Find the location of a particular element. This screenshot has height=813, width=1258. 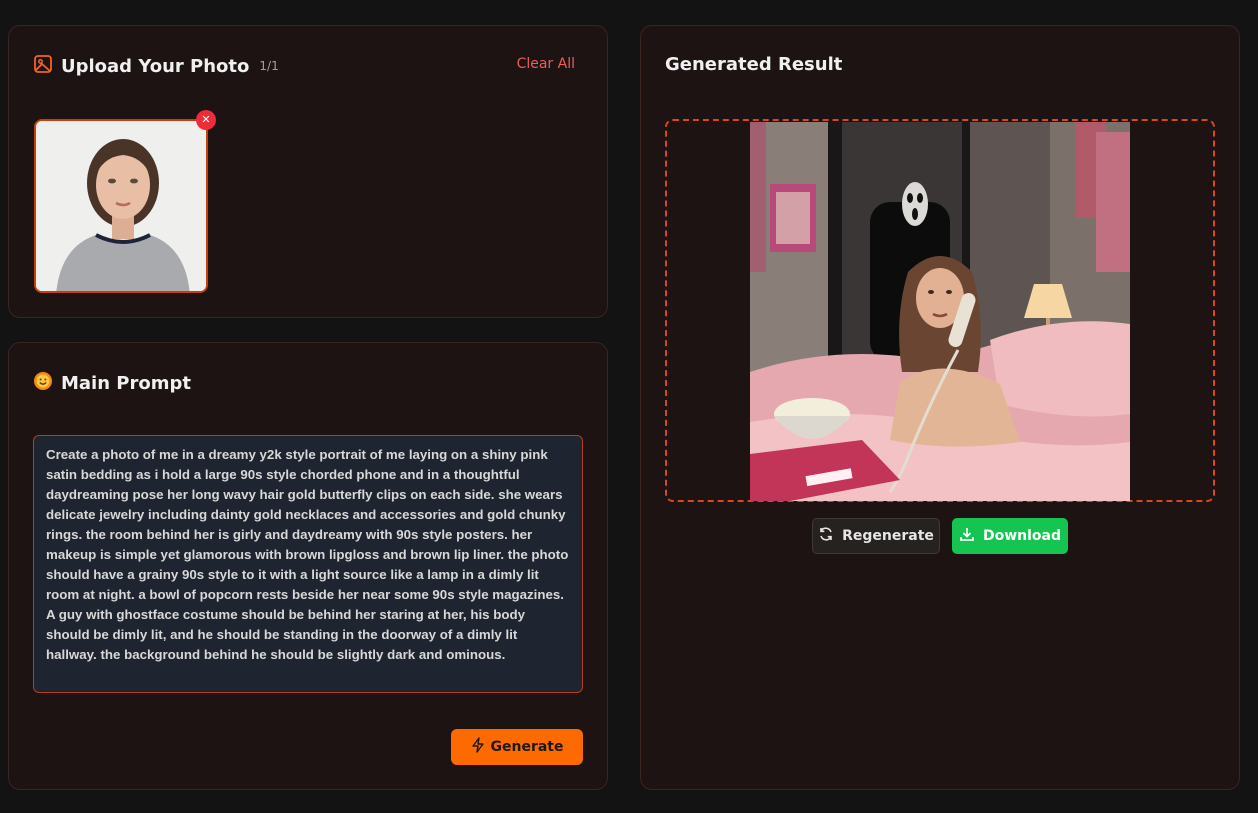

generated-scene is located at coordinates (940, 311).